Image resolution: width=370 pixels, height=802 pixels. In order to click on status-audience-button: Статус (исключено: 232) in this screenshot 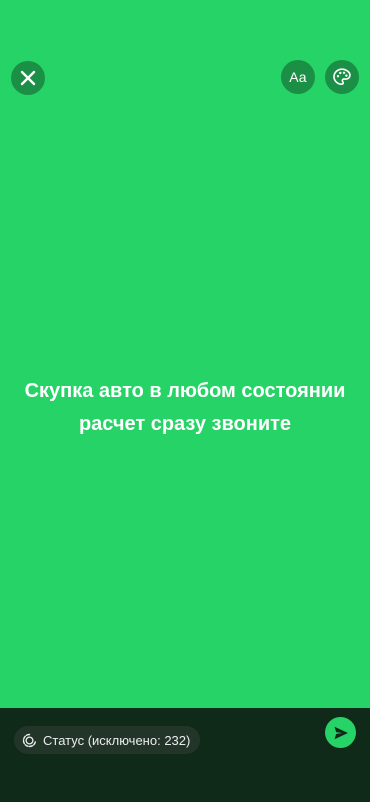, I will do `click(107, 740)`.